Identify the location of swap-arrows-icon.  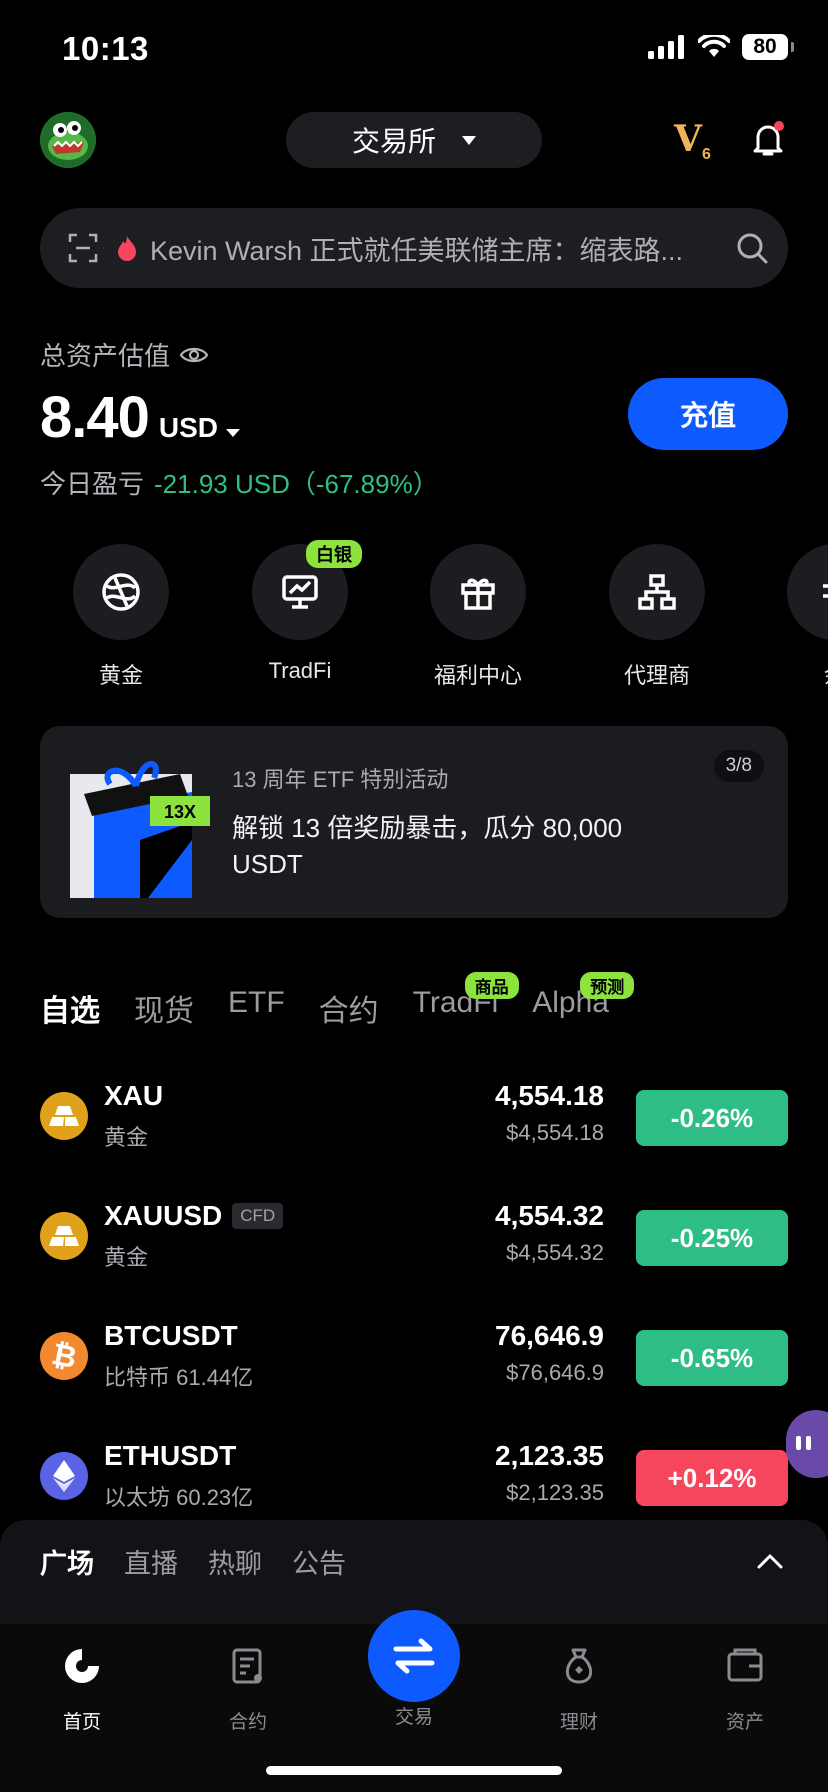
(414, 1656).